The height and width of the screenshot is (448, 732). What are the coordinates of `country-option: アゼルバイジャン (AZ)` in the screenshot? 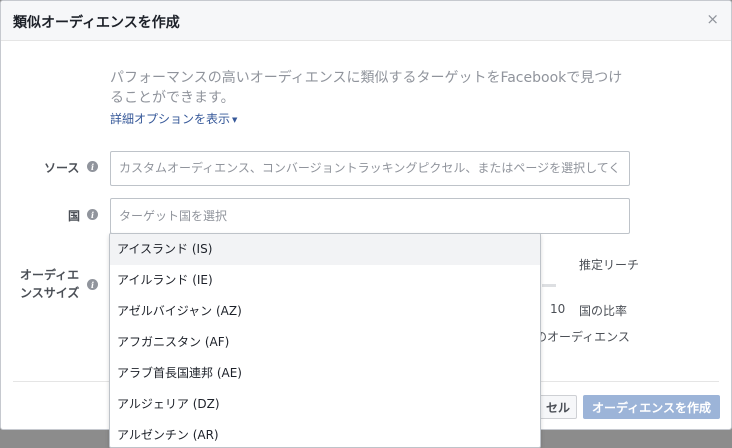 It's located at (325, 311).